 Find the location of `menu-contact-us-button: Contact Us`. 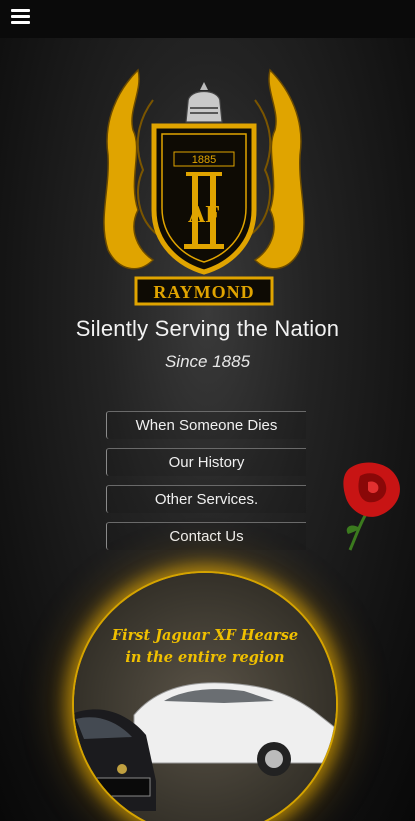

menu-contact-us-button: Contact Us is located at coordinates (206, 536).